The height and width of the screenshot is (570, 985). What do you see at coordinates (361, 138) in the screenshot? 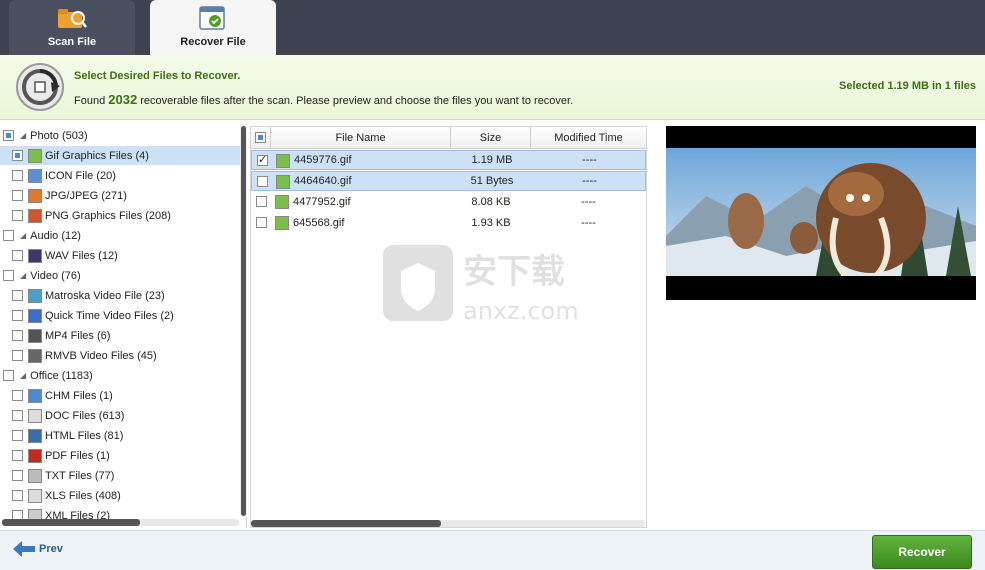
I see `column-file-name: File Name` at bounding box center [361, 138].